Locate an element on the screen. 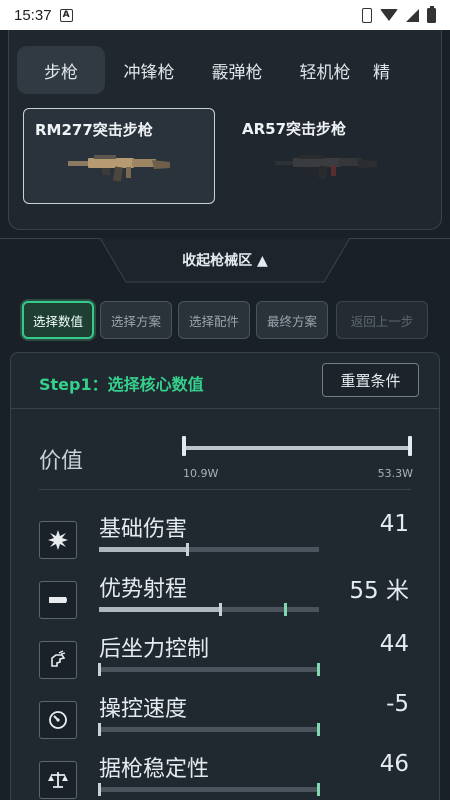 The height and width of the screenshot is (800, 450). stat-row-handling-speed: 操控速度 -5 is located at coordinates (225, 715).